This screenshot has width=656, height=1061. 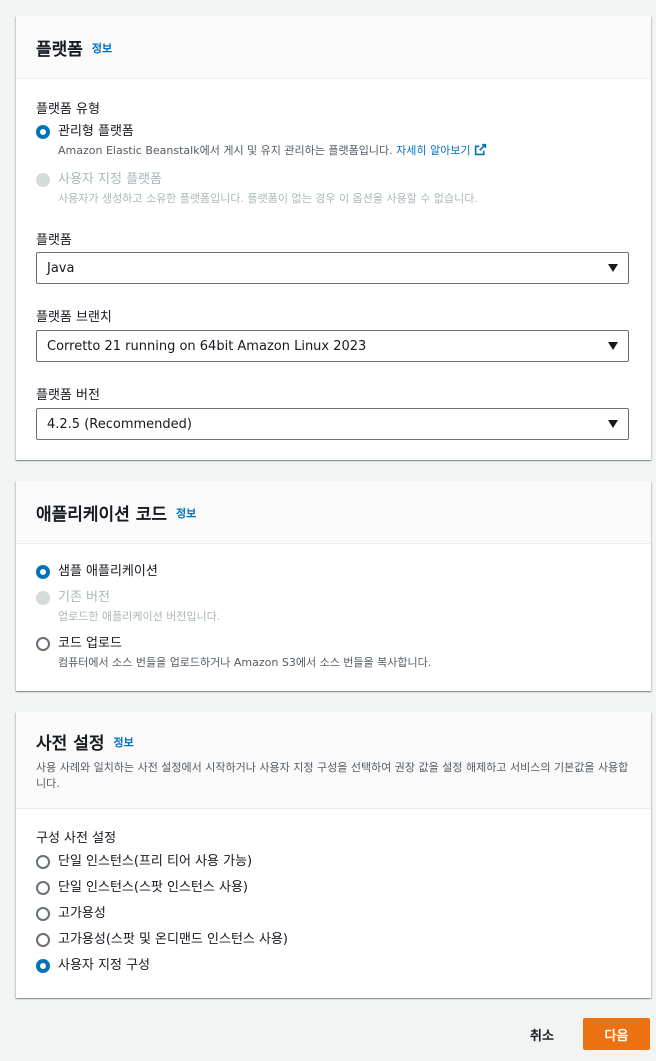 What do you see at coordinates (68, 109) in the screenshot?
I see `platform-type-label: 플랫폼 유형` at bounding box center [68, 109].